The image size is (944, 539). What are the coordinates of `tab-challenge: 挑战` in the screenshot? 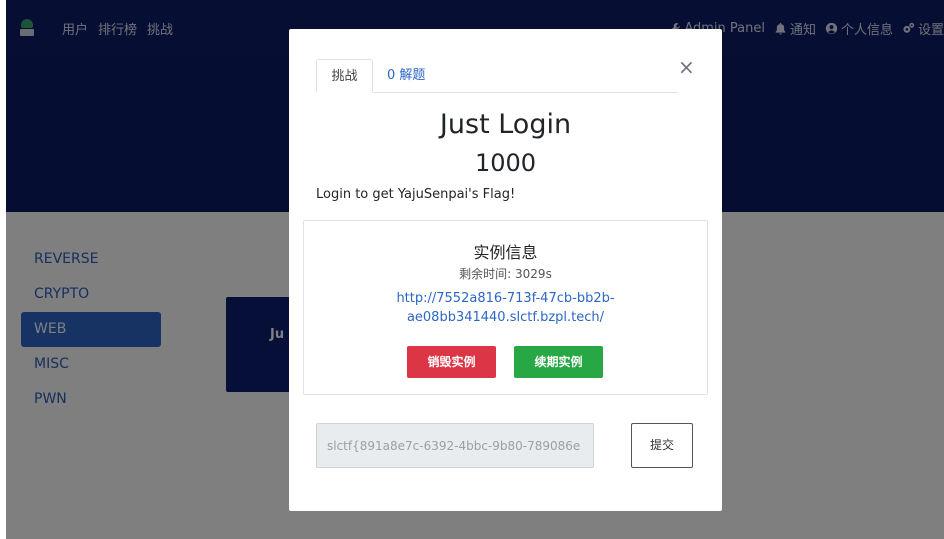 It's located at (344, 76).